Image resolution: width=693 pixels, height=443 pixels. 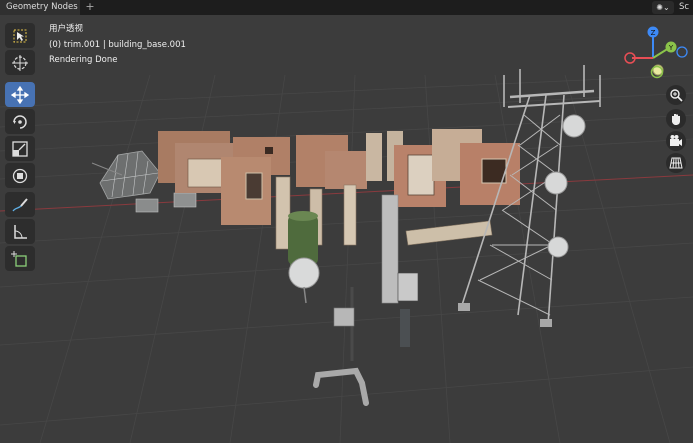 What do you see at coordinates (40, 7) in the screenshot?
I see `workspace-tab-geometry-nodes: Geometry Nodes` at bounding box center [40, 7].